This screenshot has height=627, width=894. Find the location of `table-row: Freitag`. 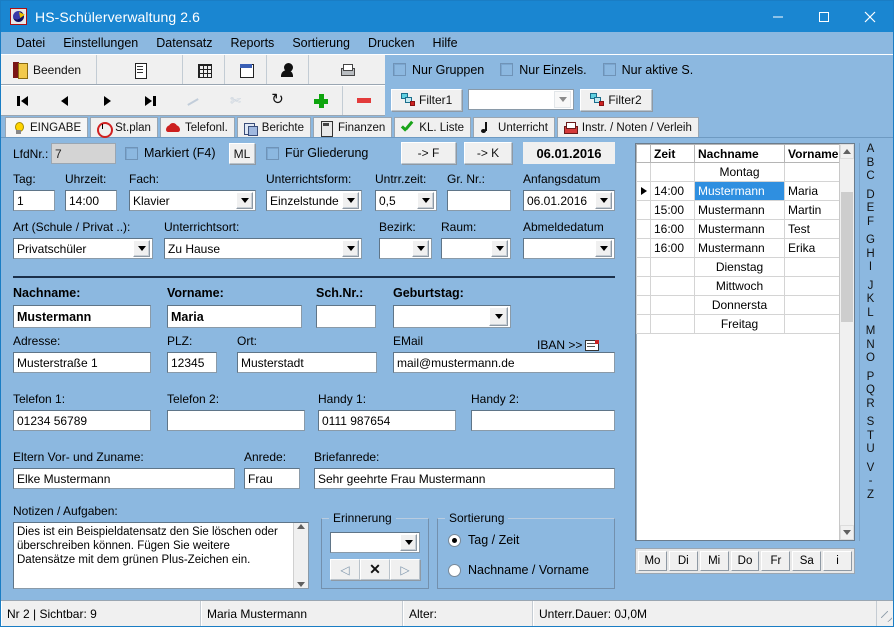

table-row: Freitag is located at coordinates (745, 324).